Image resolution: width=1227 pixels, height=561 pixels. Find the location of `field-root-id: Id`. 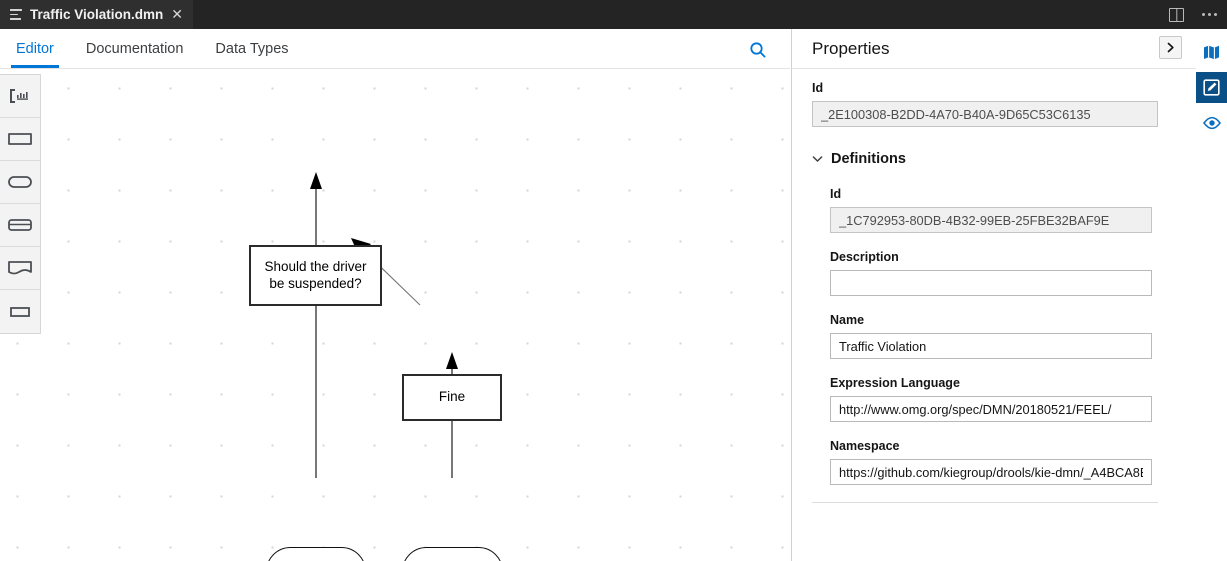

field-root-id: Id is located at coordinates (985, 104).